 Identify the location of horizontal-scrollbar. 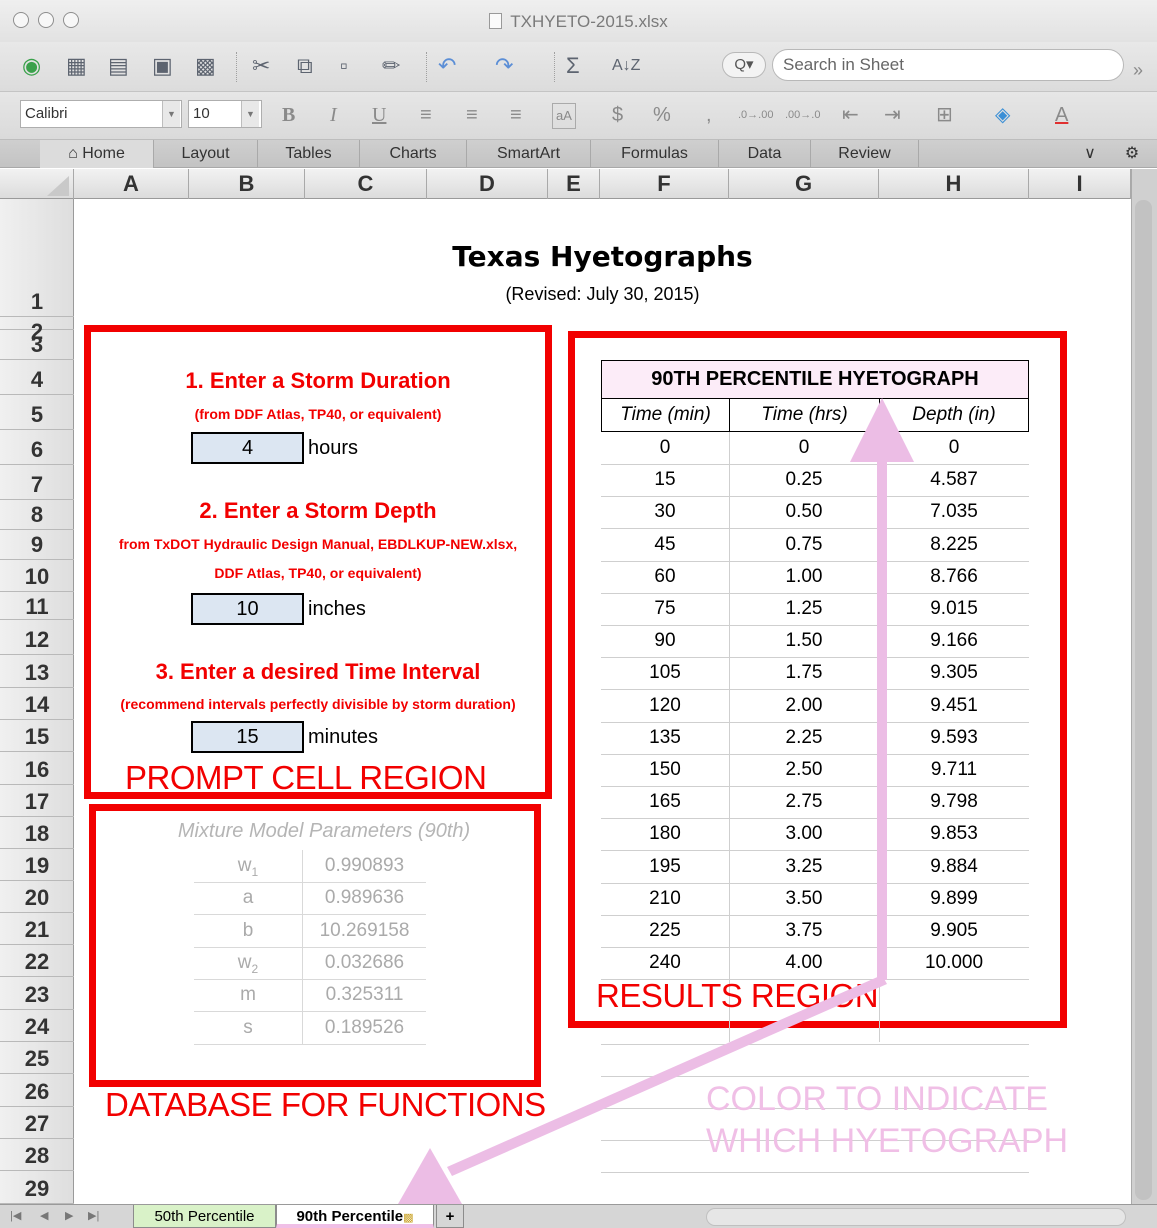
(916, 1217).